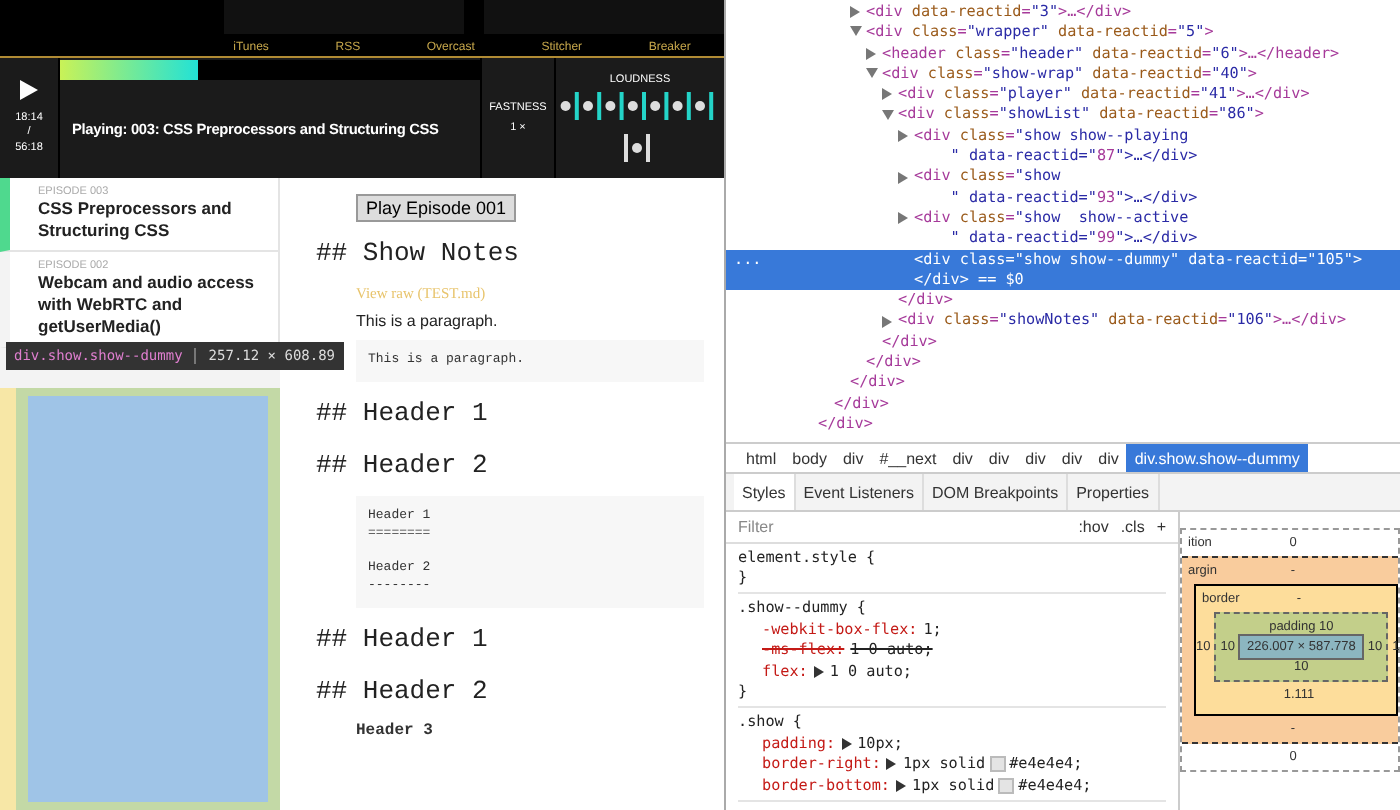  What do you see at coordinates (436, 208) in the screenshot?
I see `play-episode-button: Play Episode 001` at bounding box center [436, 208].